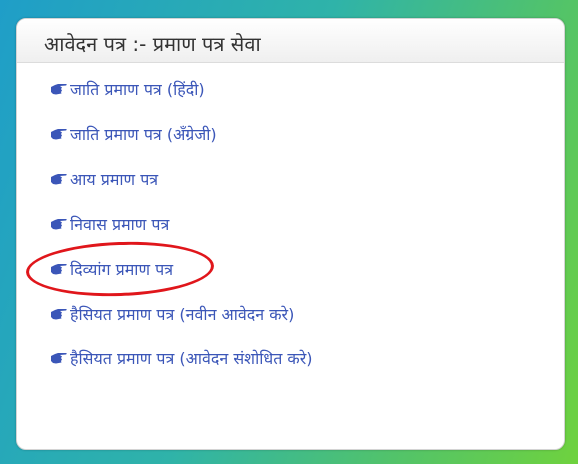  I want to click on link-status-certificate-modify: हैसियत प्रमाण पत्र (आवेदन संशोधित करे), so click(181, 358).